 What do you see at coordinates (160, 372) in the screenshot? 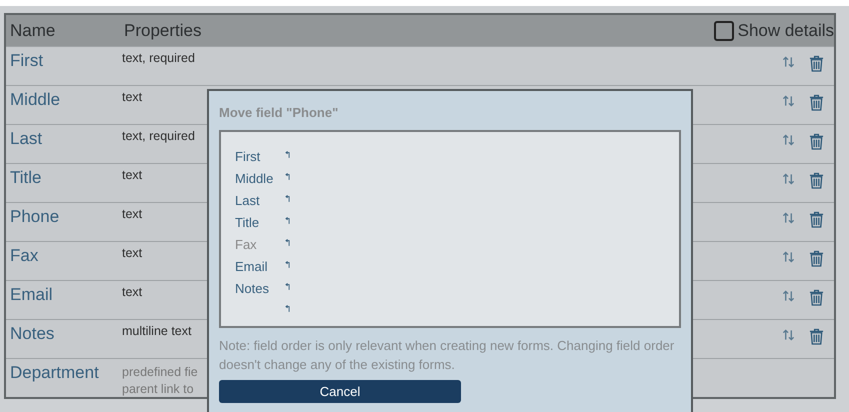
I see `field-properties: predefined fie` at bounding box center [160, 372].